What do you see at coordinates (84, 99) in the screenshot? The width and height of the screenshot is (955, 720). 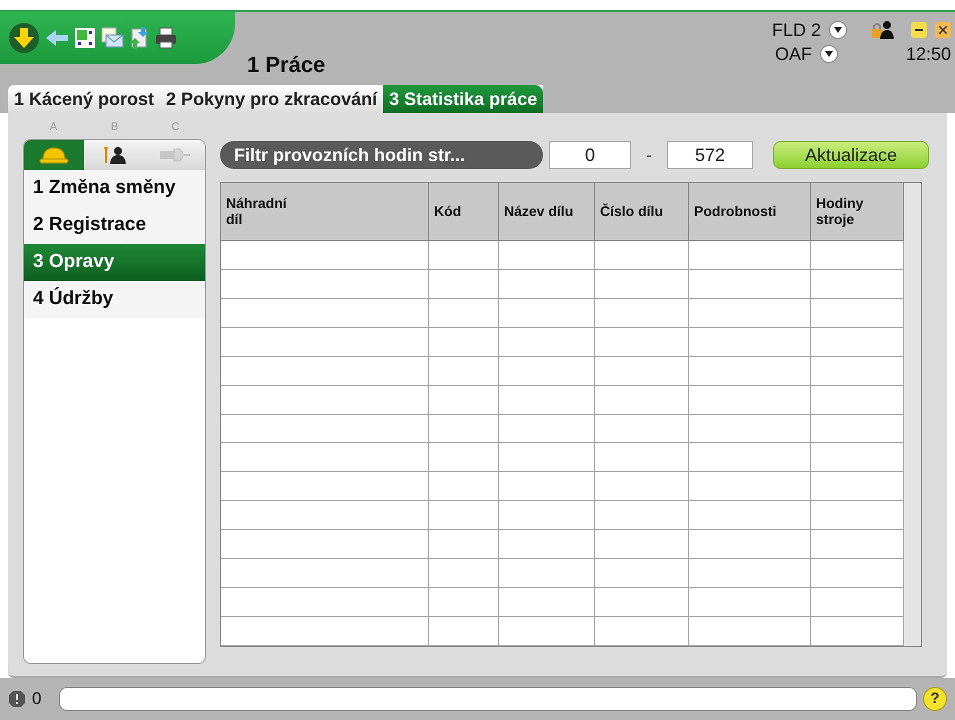 I see `tab: 1 Kácený porost` at bounding box center [84, 99].